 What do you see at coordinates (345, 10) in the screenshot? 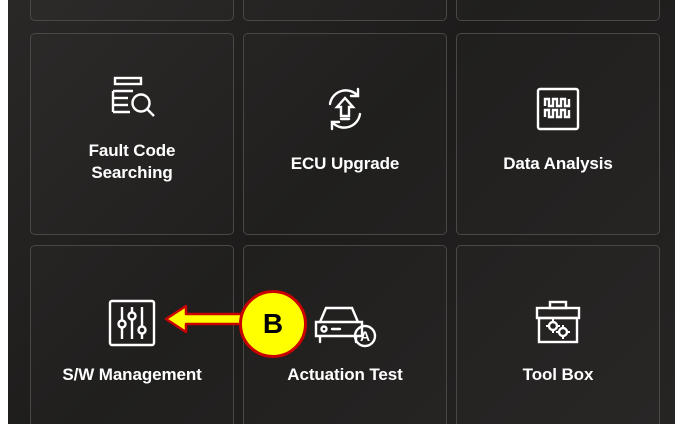
I see `menu-tile-partial-middle` at bounding box center [345, 10].